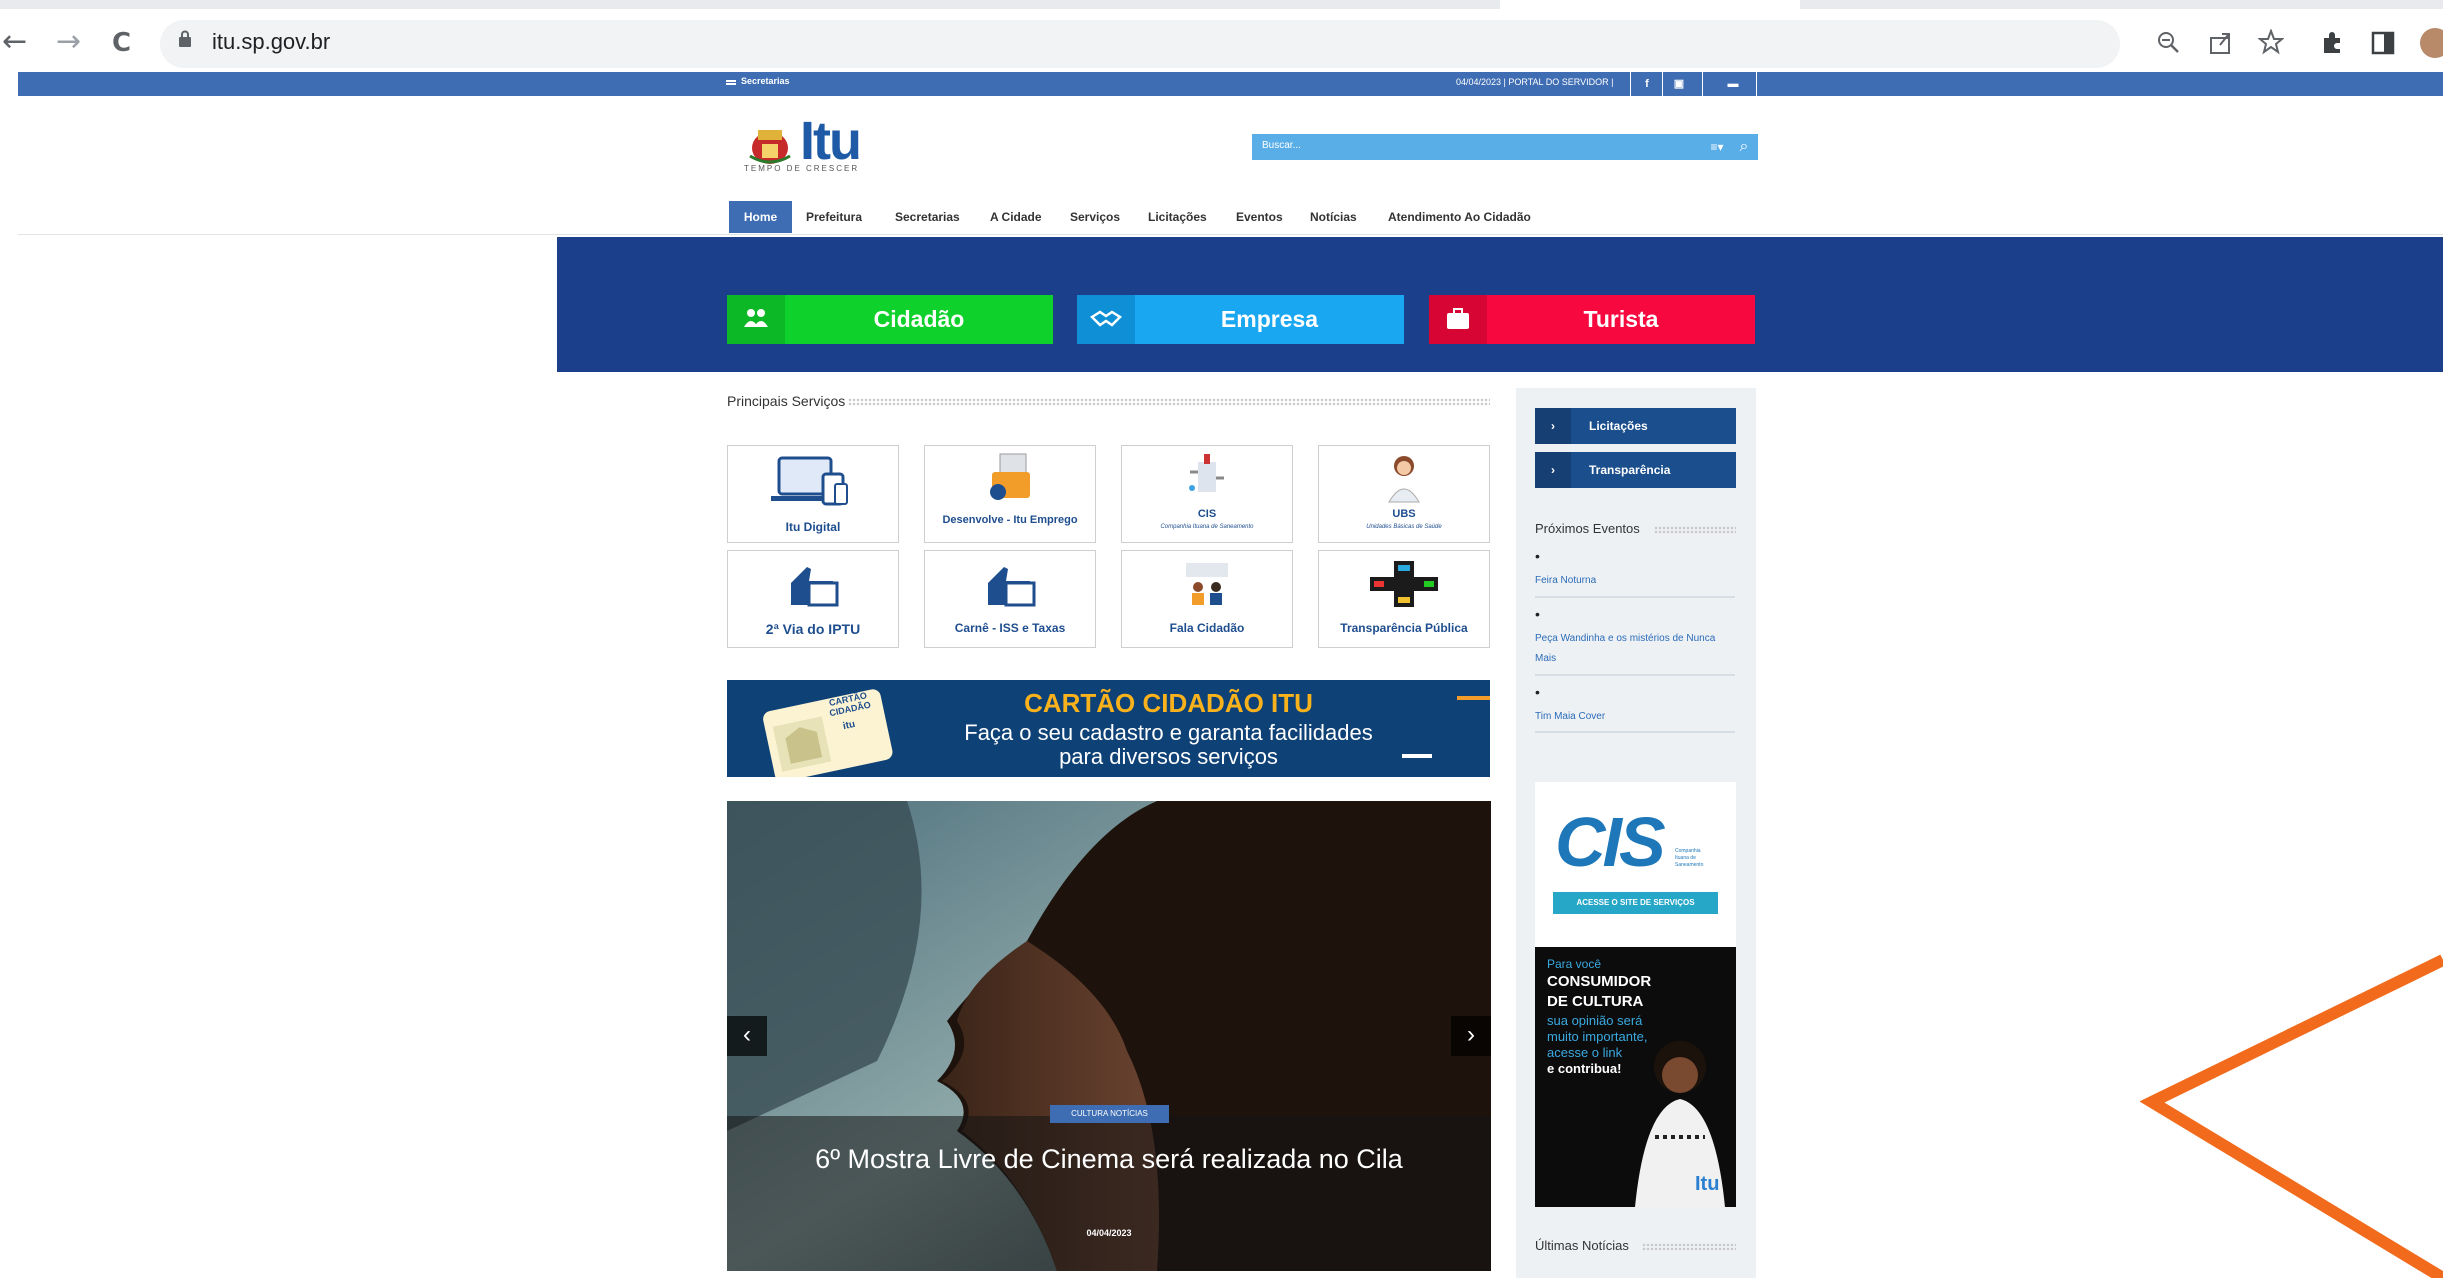  I want to click on search-icon: ⌕, so click(1744, 147).